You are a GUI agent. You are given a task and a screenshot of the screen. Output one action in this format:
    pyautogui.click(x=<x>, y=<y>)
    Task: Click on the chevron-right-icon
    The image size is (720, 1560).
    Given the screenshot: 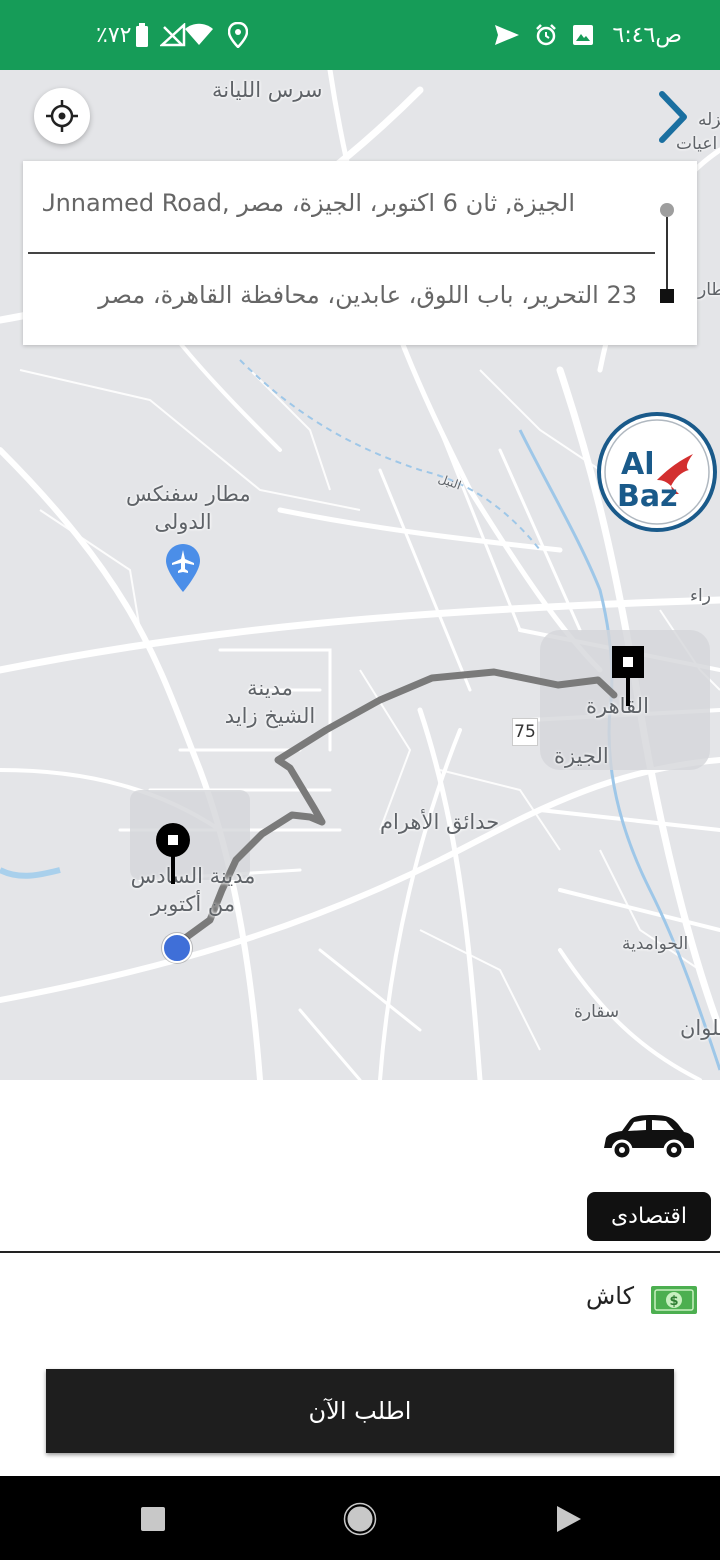 What is the action you would take?
    pyautogui.click(x=672, y=117)
    